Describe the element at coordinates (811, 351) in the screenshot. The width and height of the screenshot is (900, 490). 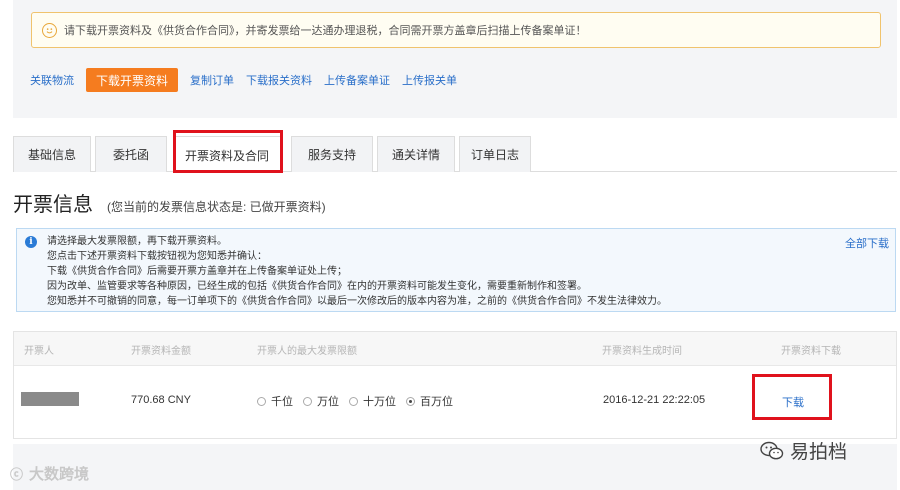
I see `header-download: 开票资料下载` at that location.